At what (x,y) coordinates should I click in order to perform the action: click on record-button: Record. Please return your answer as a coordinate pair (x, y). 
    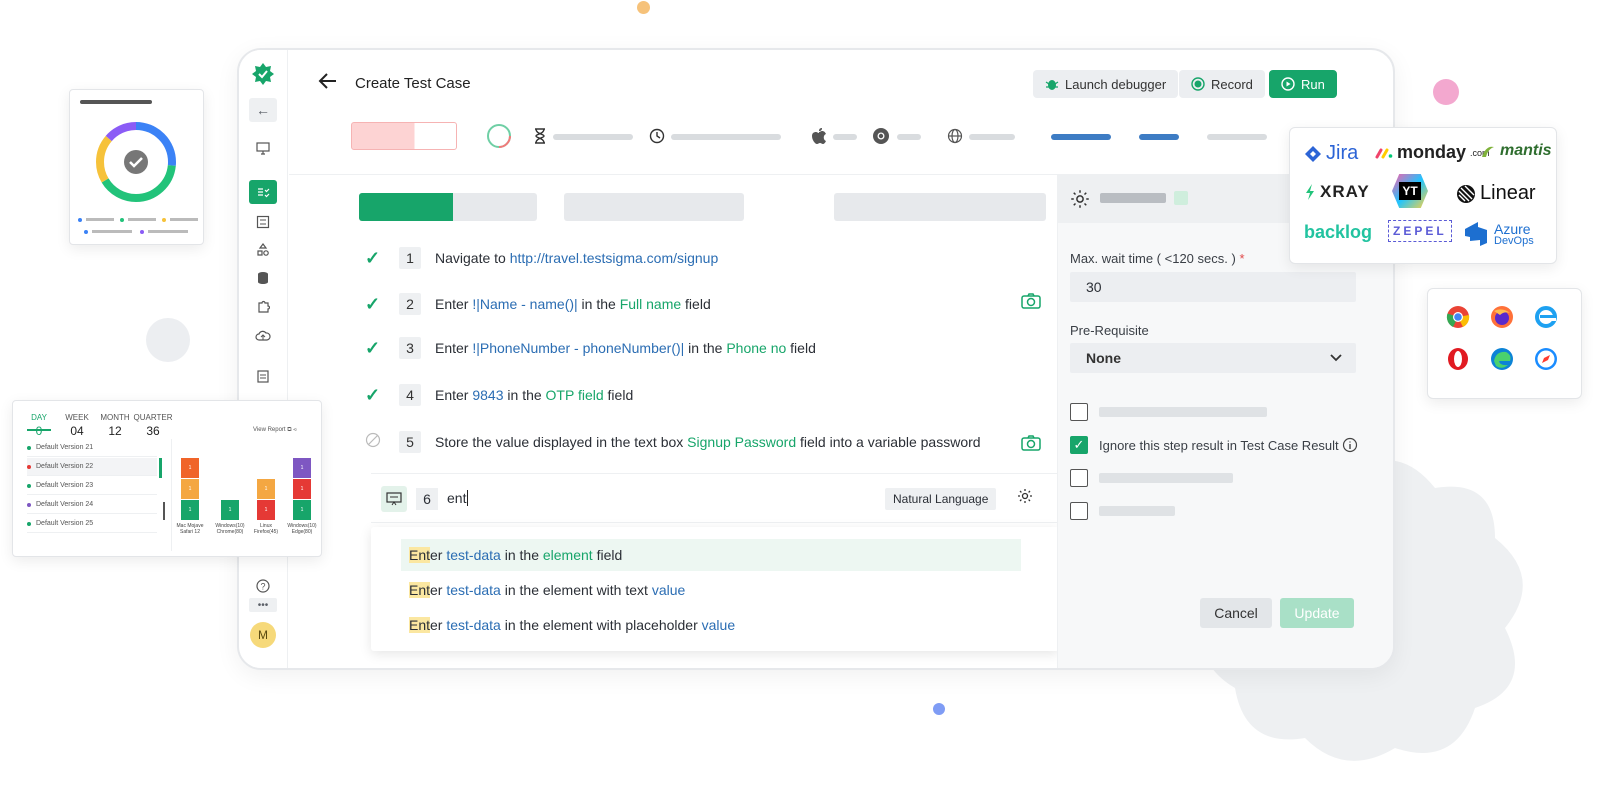
    Looking at the image, I should click on (1222, 84).